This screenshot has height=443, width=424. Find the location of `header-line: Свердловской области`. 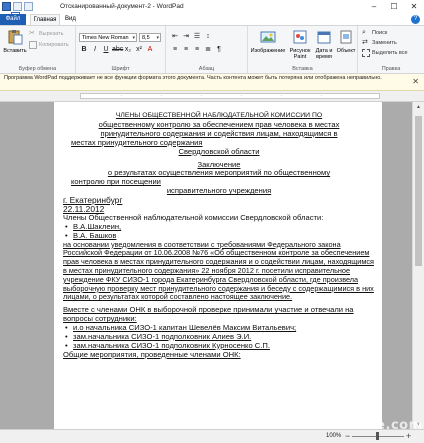

header-line: Свердловской области is located at coordinates (219, 151).